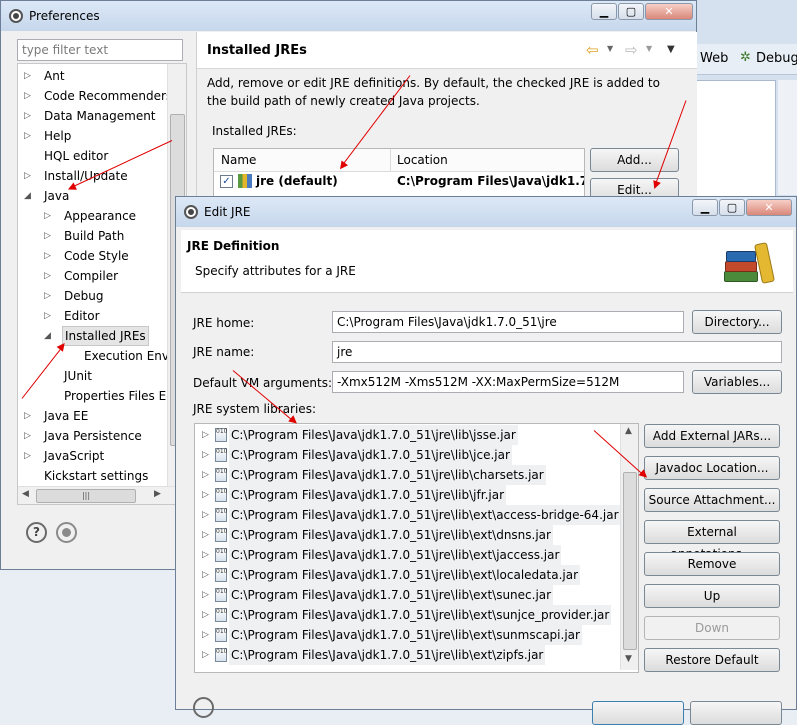  Describe the element at coordinates (100, 50) in the screenshot. I see `filter-input: type filter text` at that location.